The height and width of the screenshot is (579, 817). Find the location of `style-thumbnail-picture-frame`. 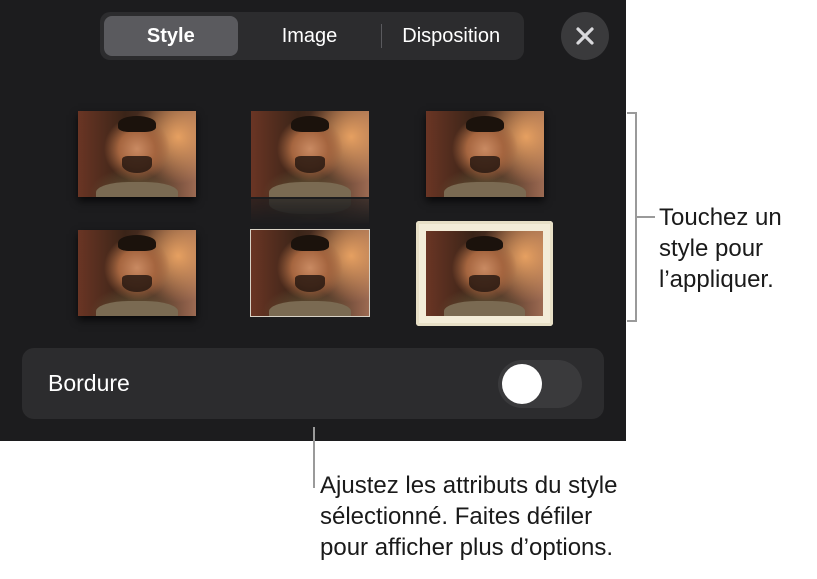

style-thumbnail-picture-frame is located at coordinates (484, 273).